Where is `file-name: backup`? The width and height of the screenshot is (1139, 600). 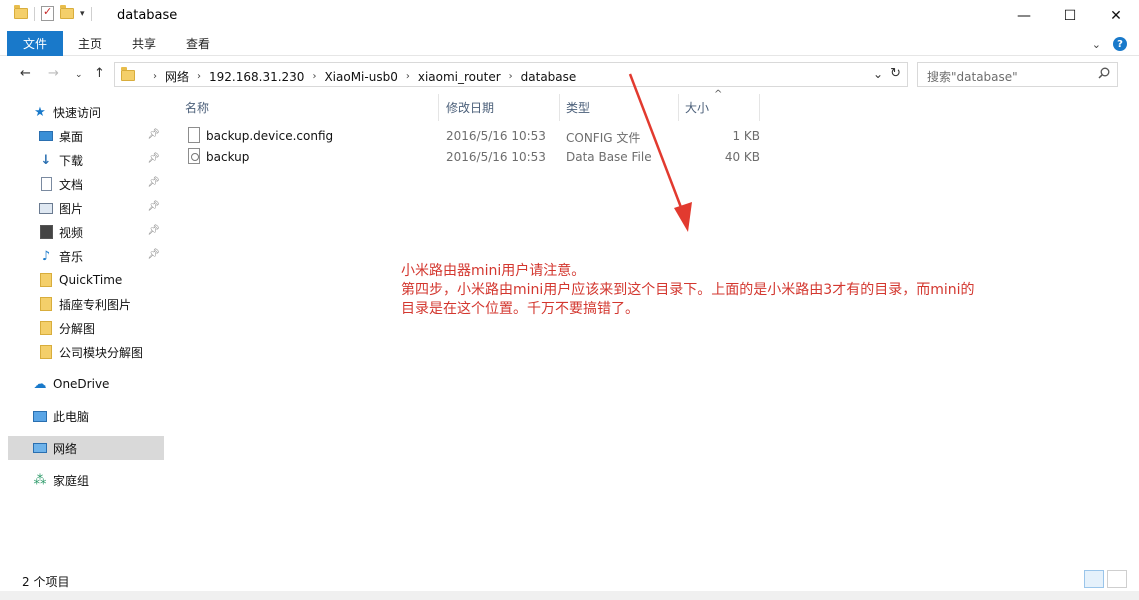
file-name: backup is located at coordinates (228, 157).